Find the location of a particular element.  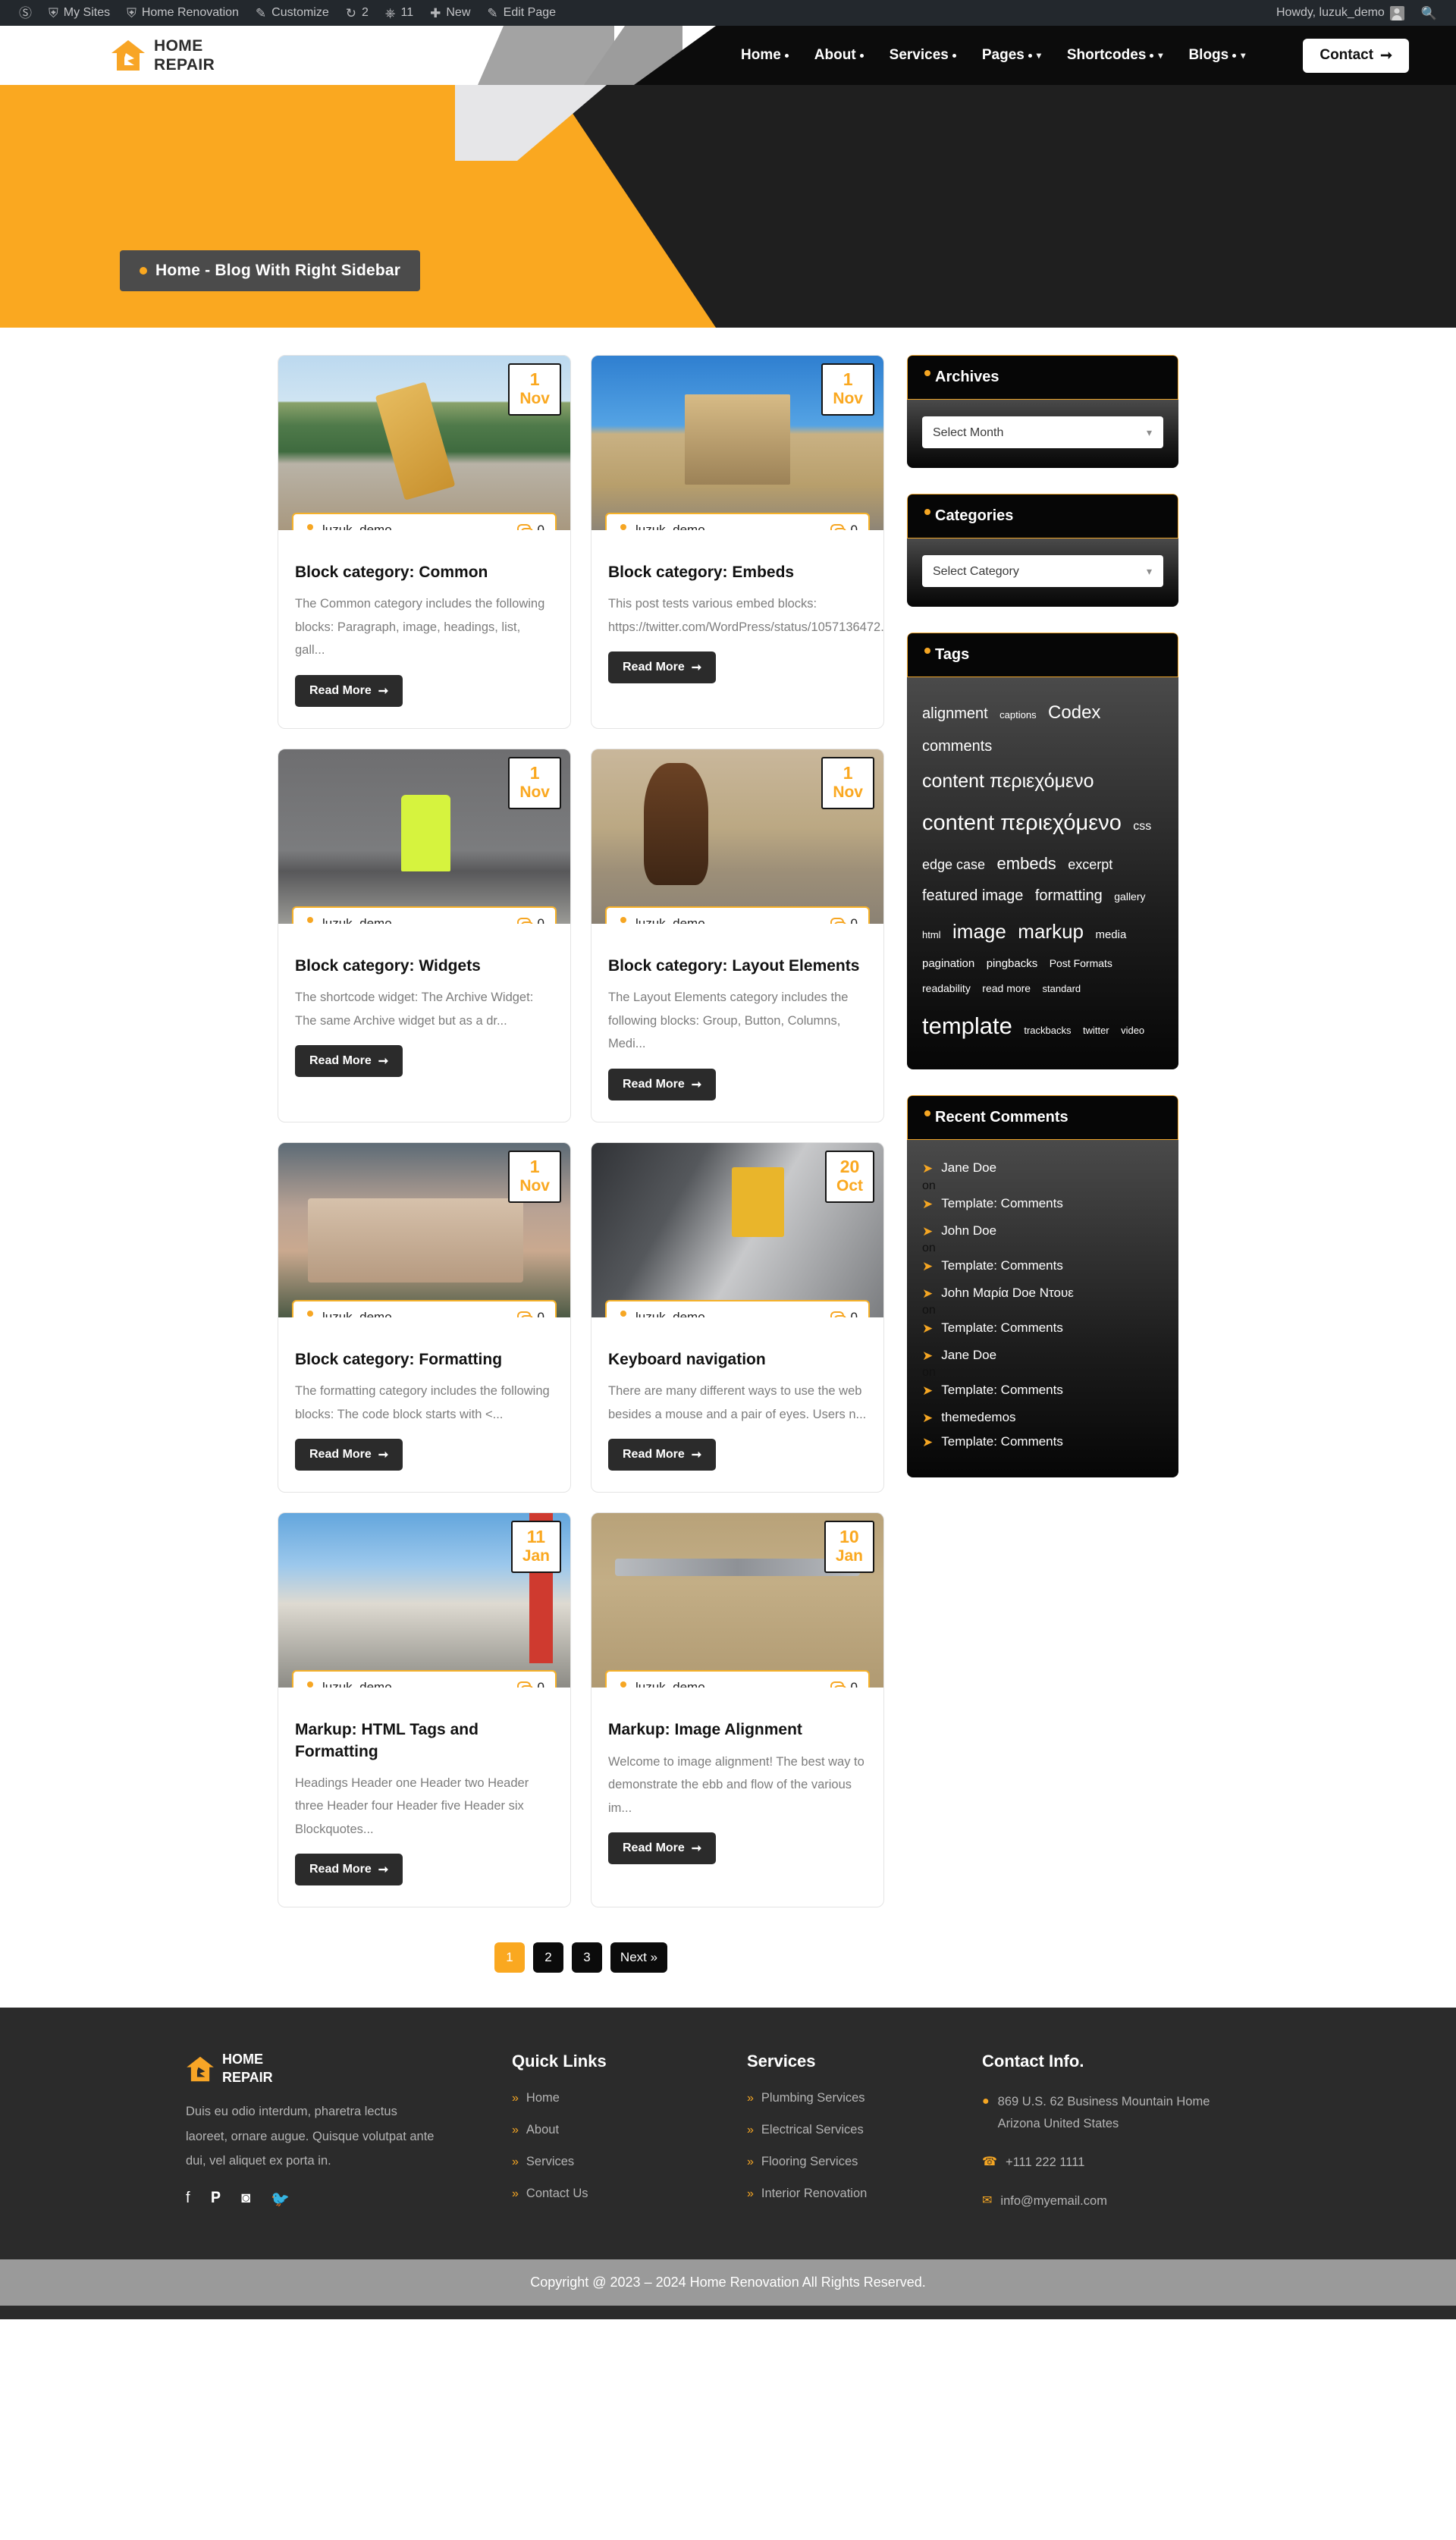

recent-comment-author-line: ➤ John Doe is located at coordinates (1042, 1232).